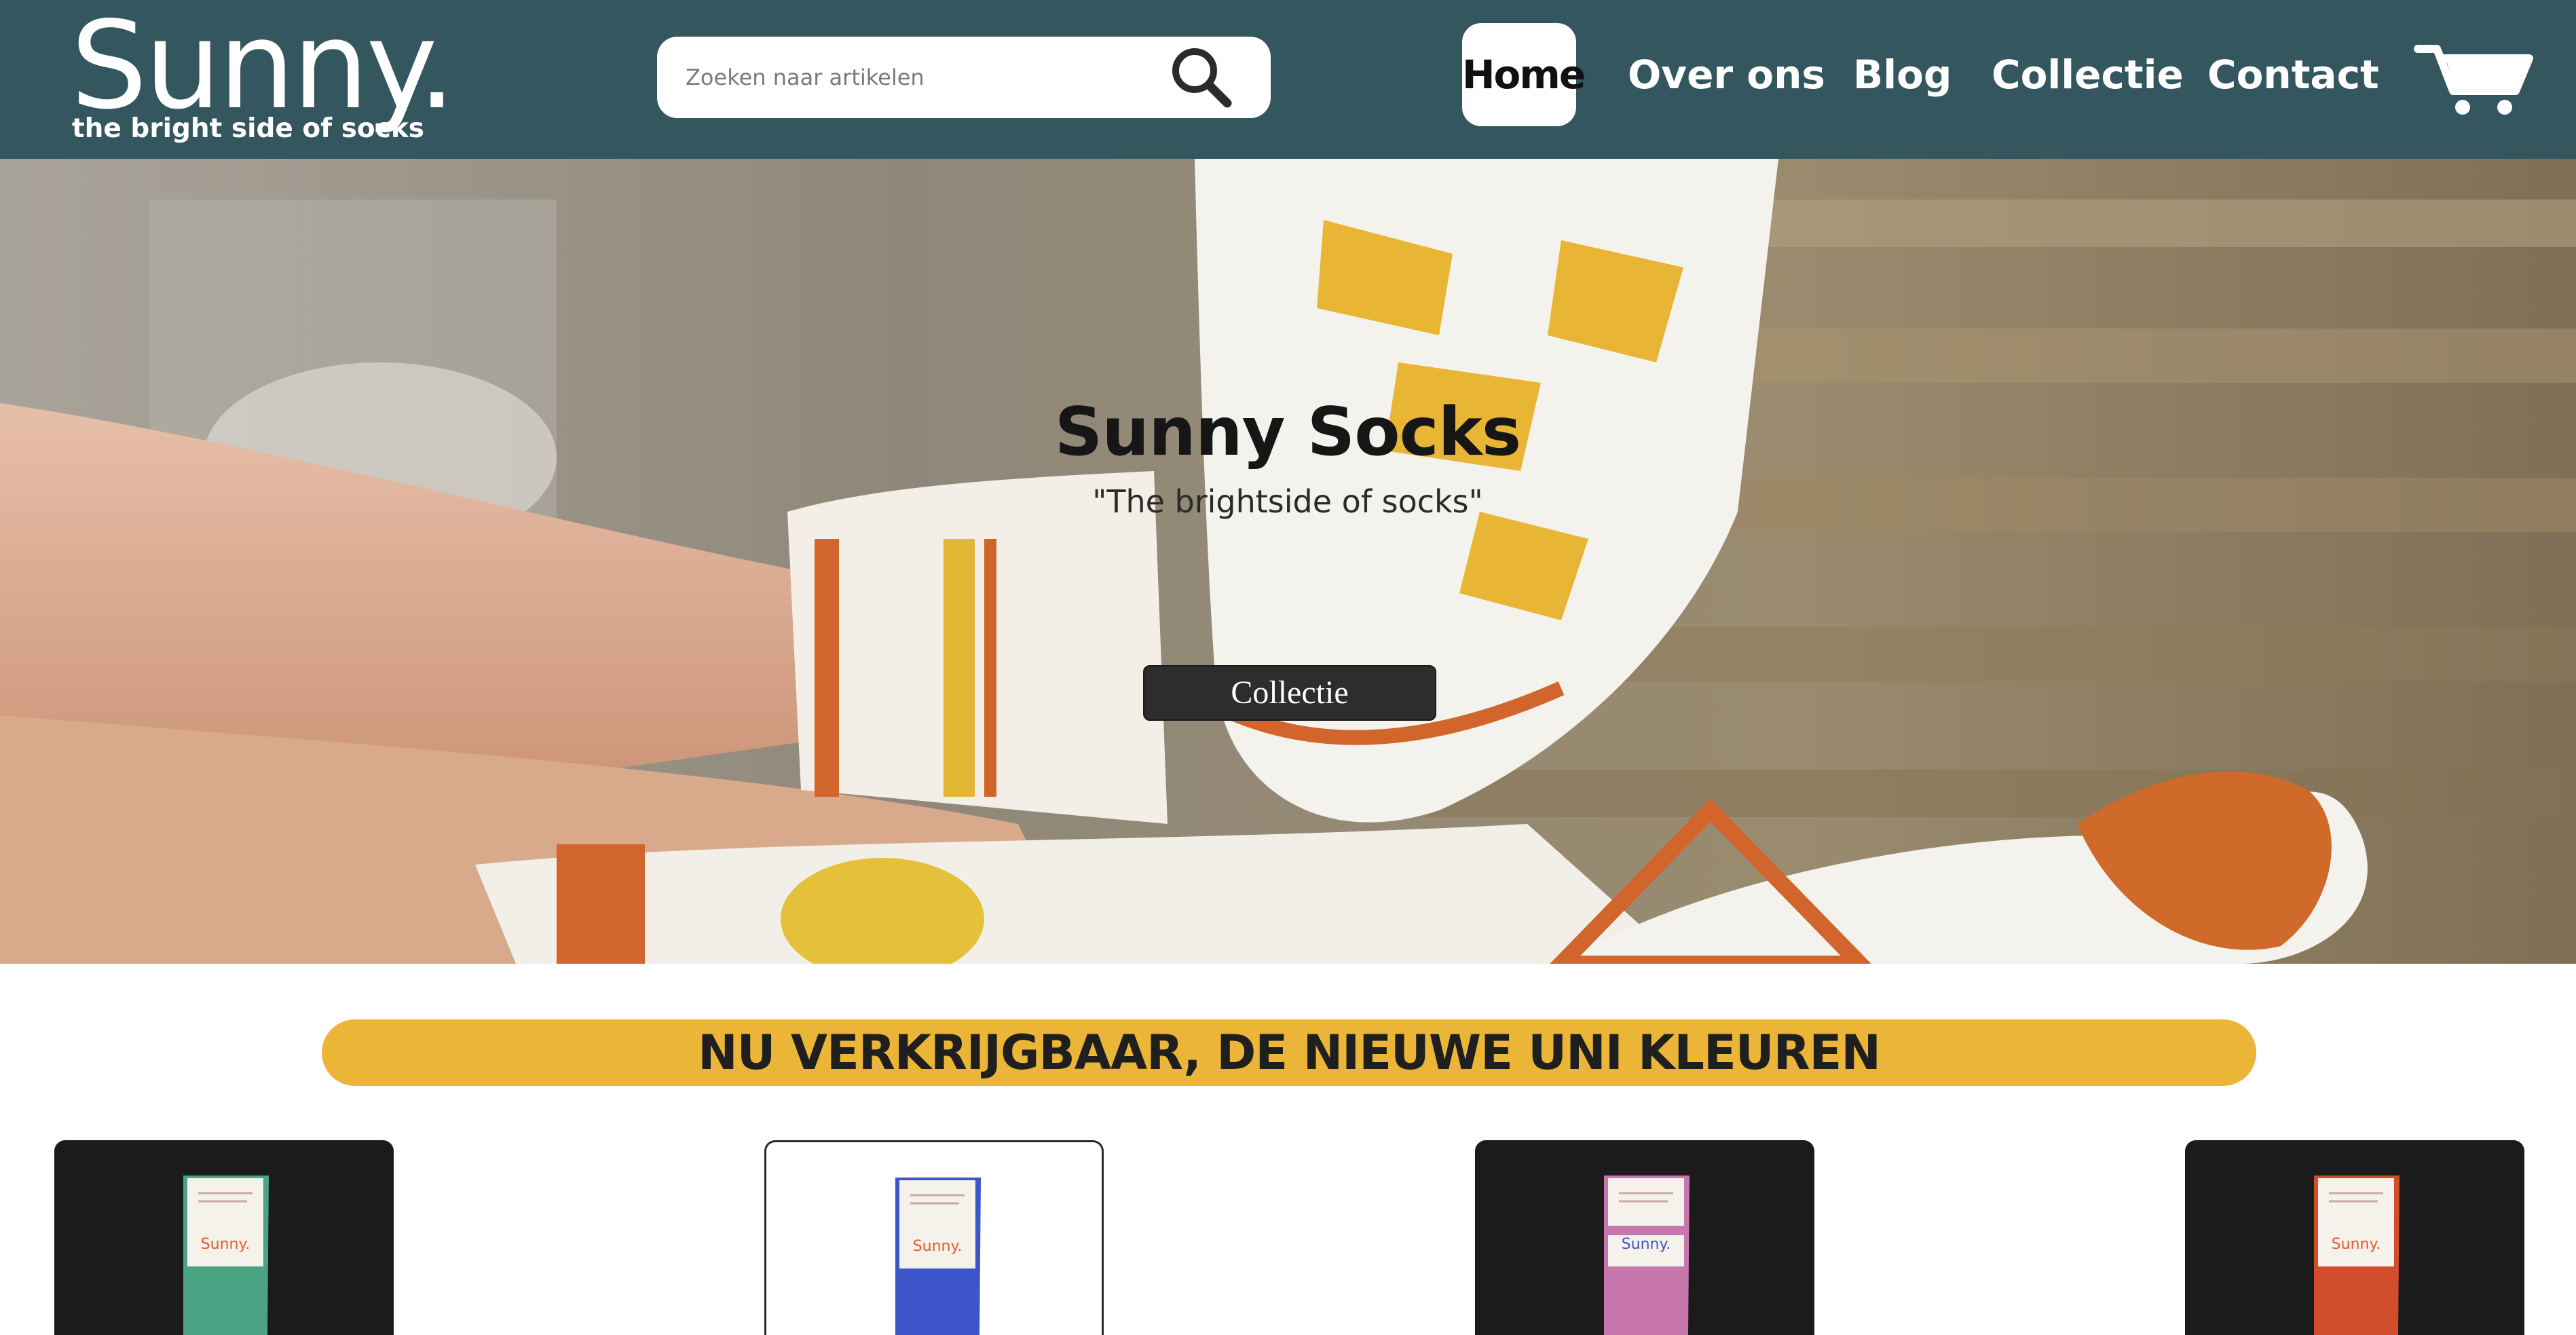 The image size is (2576, 1335). Describe the element at coordinates (1290, 693) in the screenshot. I see `collectie-button: Collectie` at that location.